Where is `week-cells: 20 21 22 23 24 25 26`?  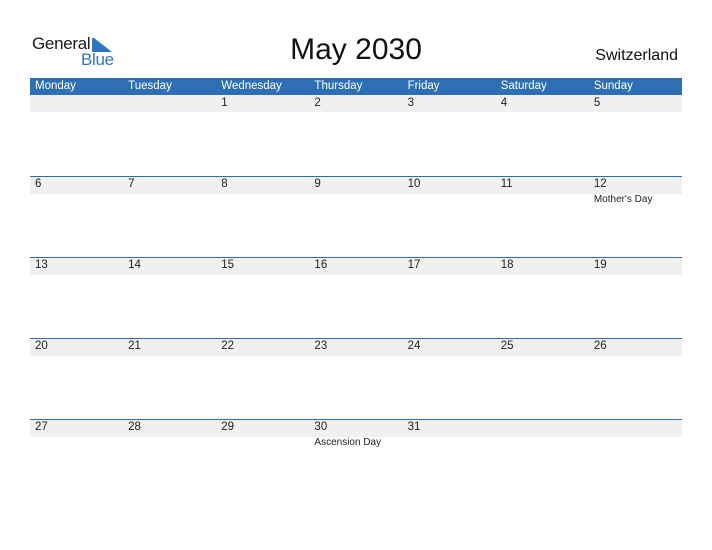
week-cells: 20 21 22 23 24 25 26 is located at coordinates (356, 368).